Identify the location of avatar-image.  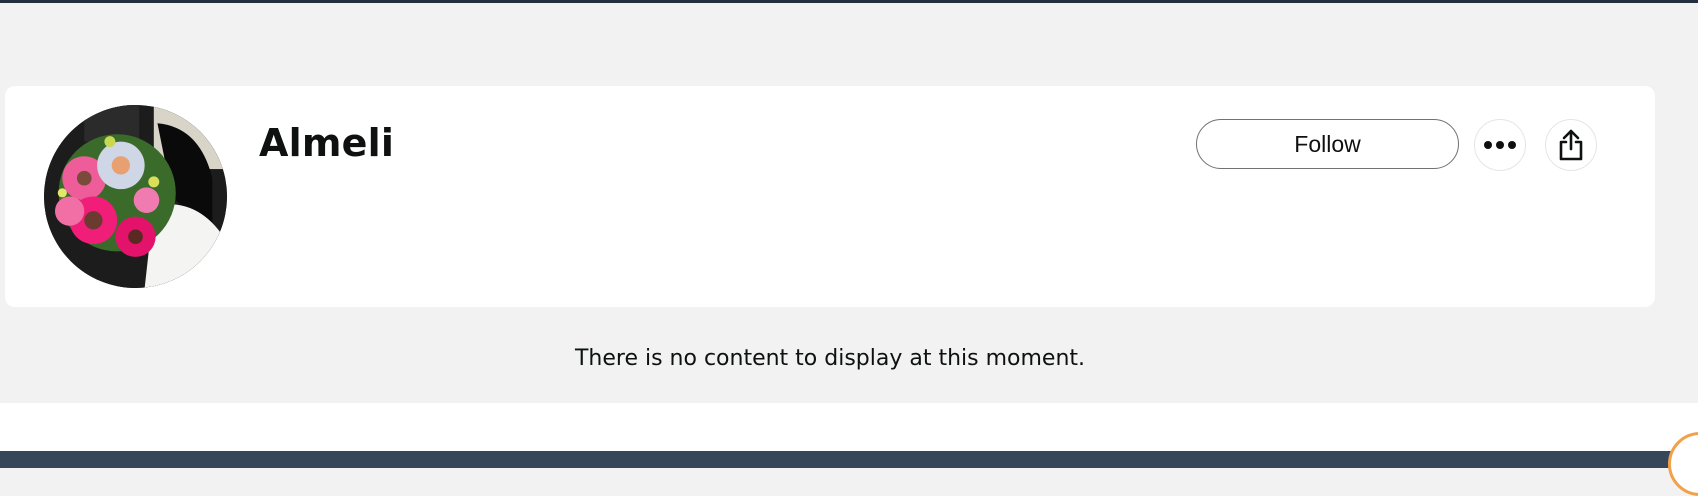
(135, 196).